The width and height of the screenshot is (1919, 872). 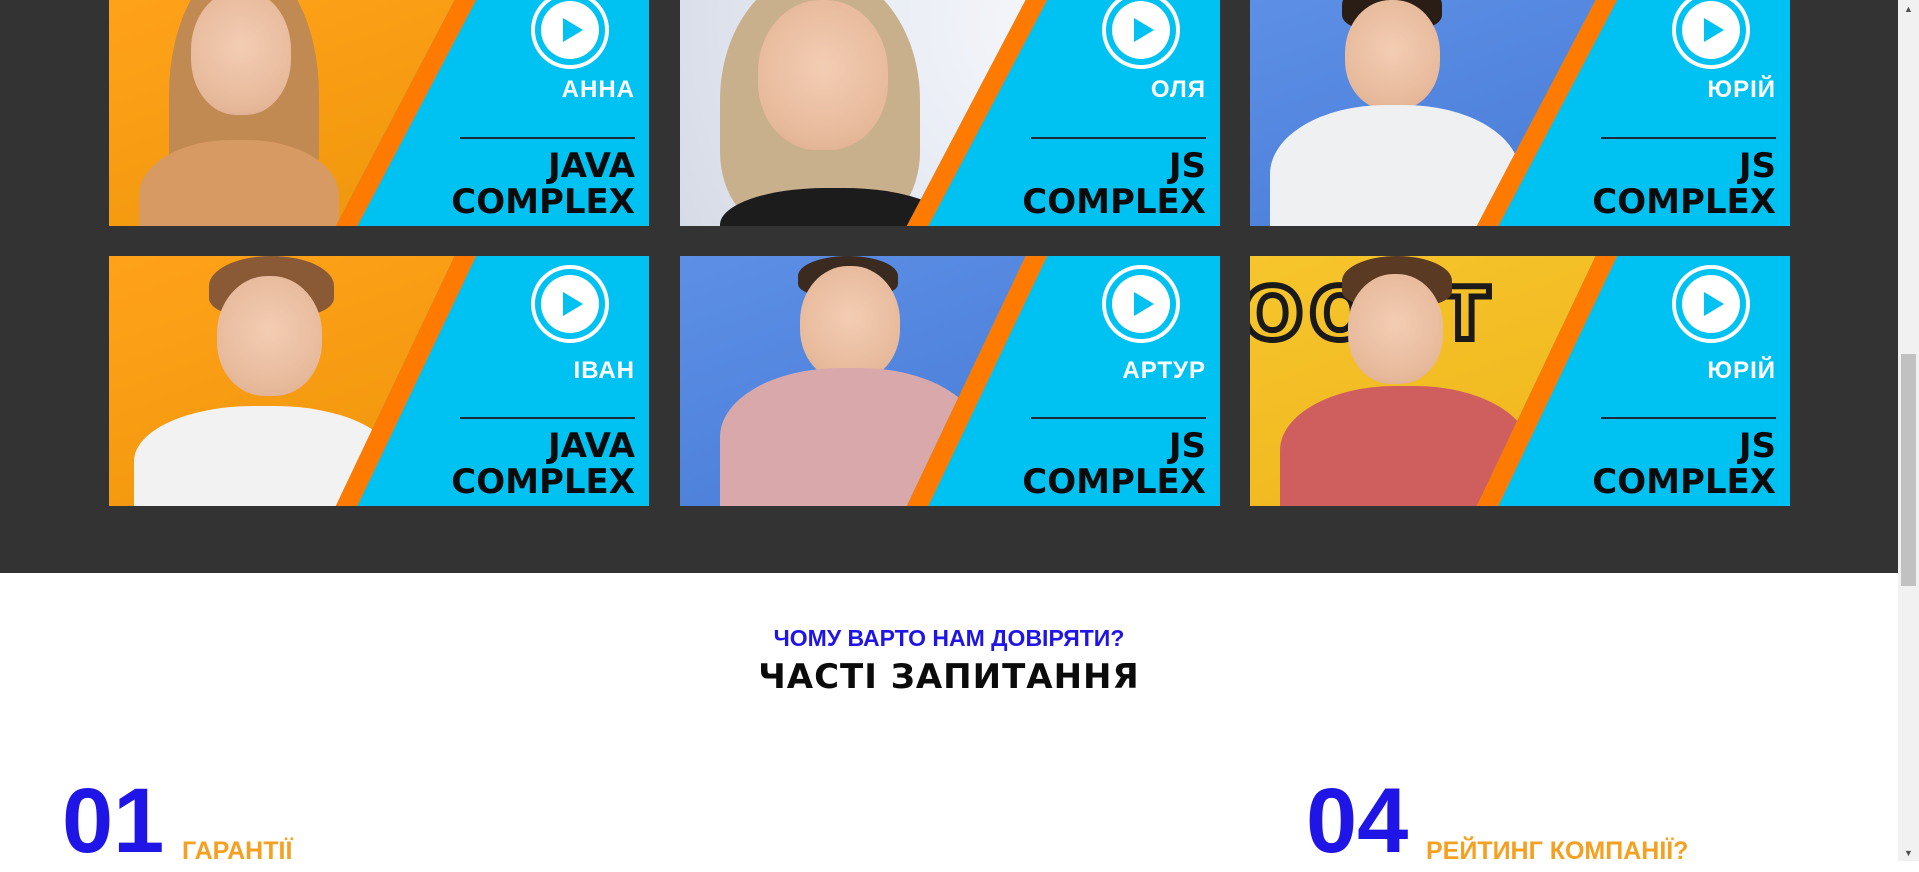 What do you see at coordinates (950, 113) in the screenshot?
I see `video-card-olya: ОЛЯ JS COMPLEX` at bounding box center [950, 113].